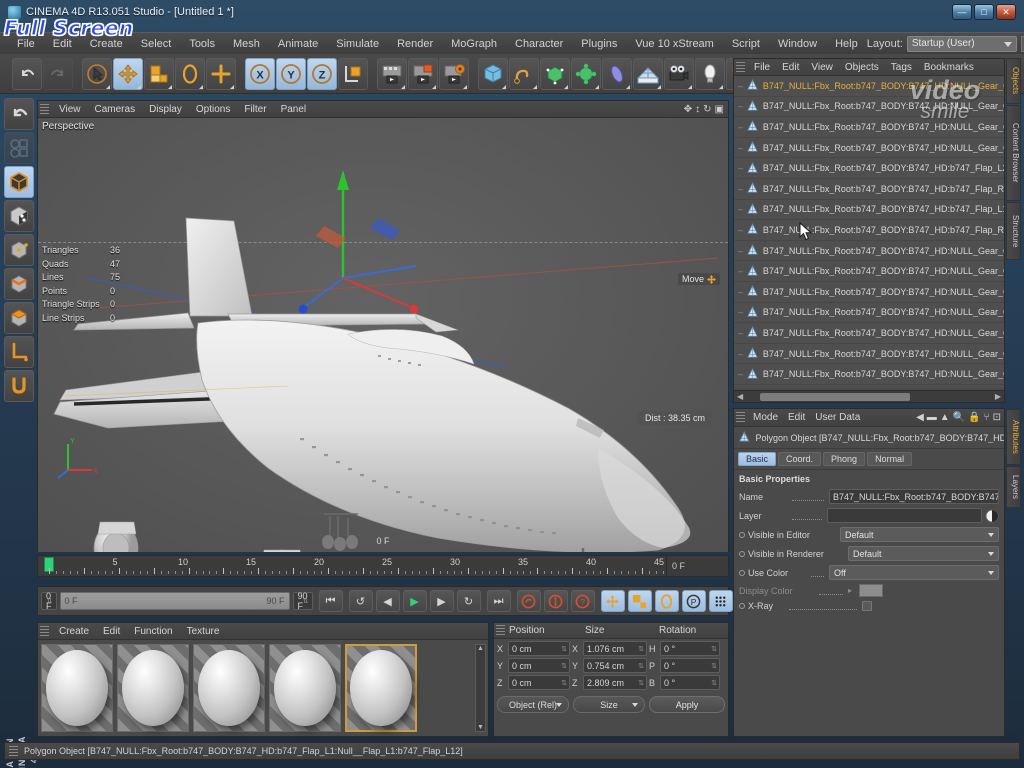  Describe the element at coordinates (599, 44) in the screenshot. I see `menu-plugins: Plugins` at that location.